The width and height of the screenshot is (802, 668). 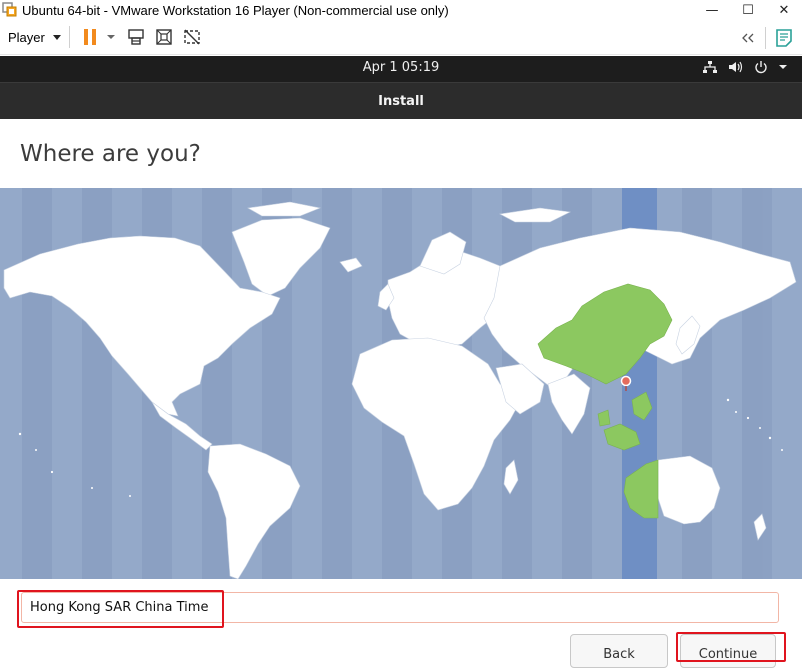 I want to click on back-button, so click(x=748, y=38).